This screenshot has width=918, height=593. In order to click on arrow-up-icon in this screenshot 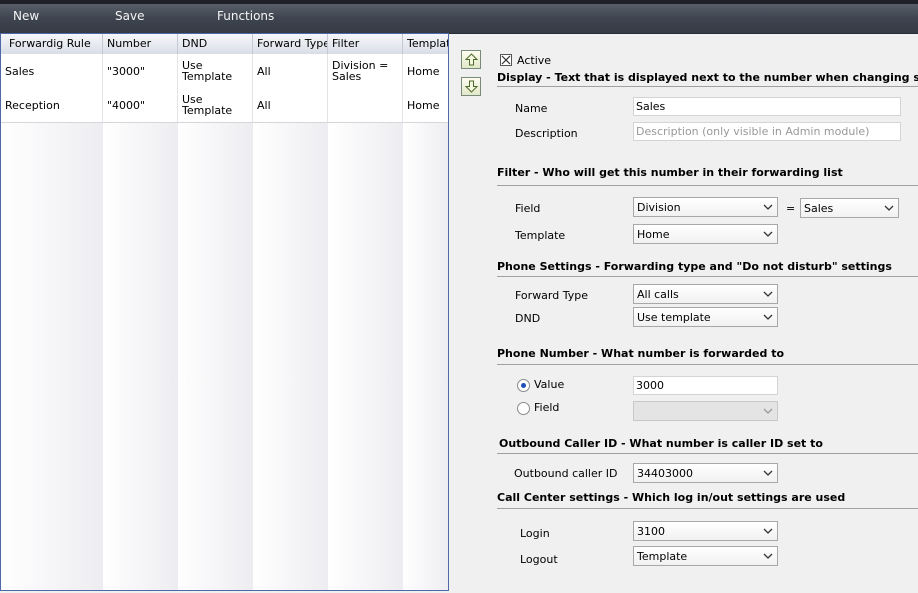, I will do `click(471, 59)`.